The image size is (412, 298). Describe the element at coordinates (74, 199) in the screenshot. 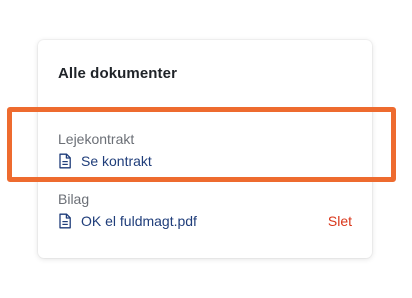

I see `section-label: Bilag` at that location.